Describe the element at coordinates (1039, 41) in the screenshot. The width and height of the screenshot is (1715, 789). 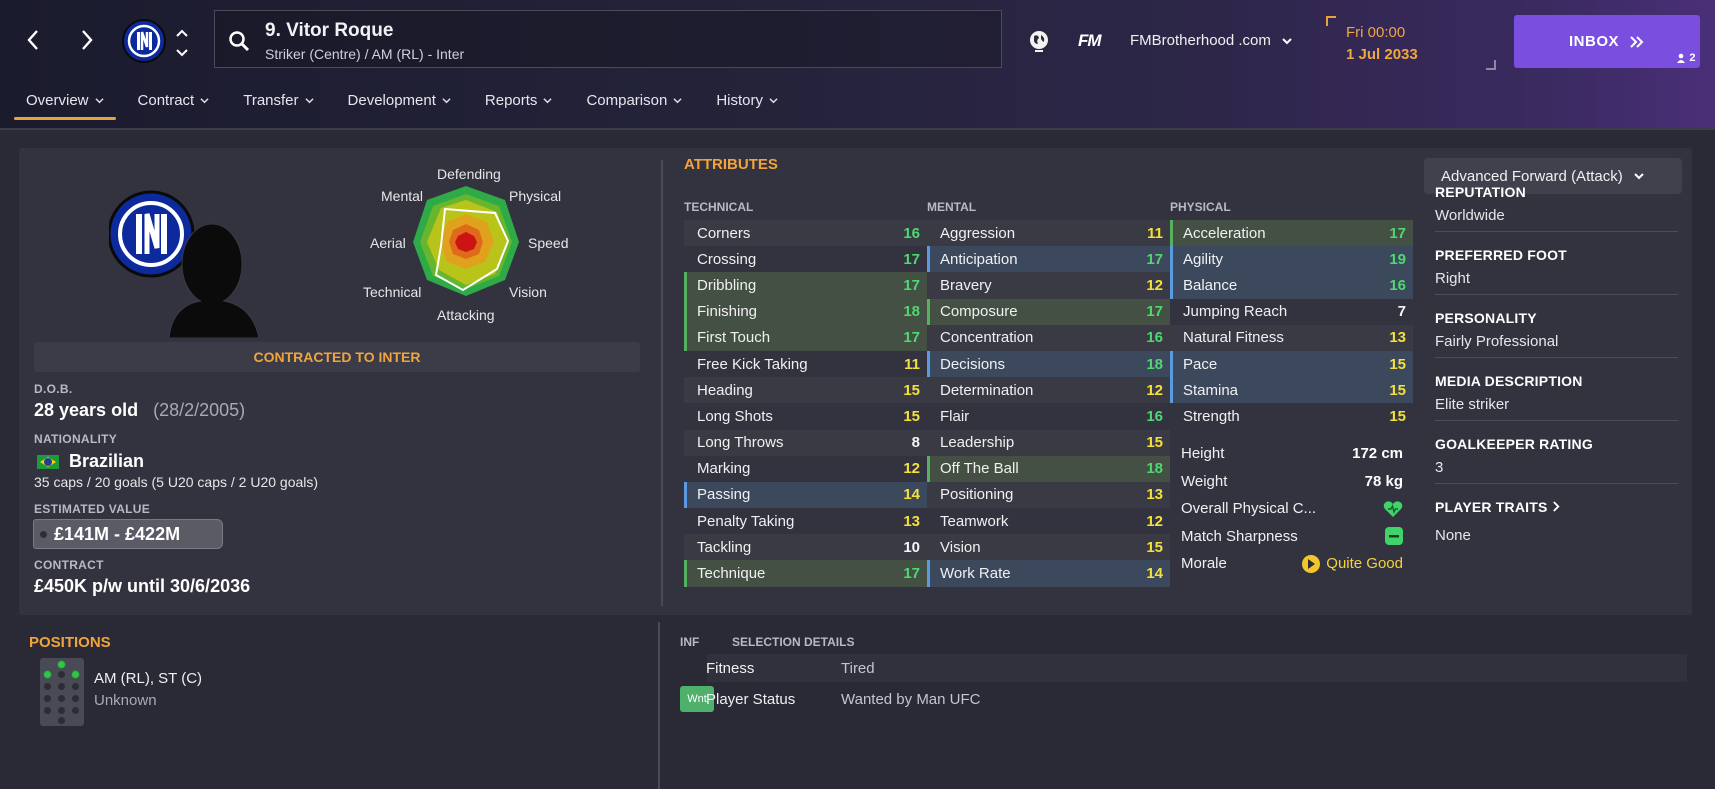
I see `globe-icon` at that location.